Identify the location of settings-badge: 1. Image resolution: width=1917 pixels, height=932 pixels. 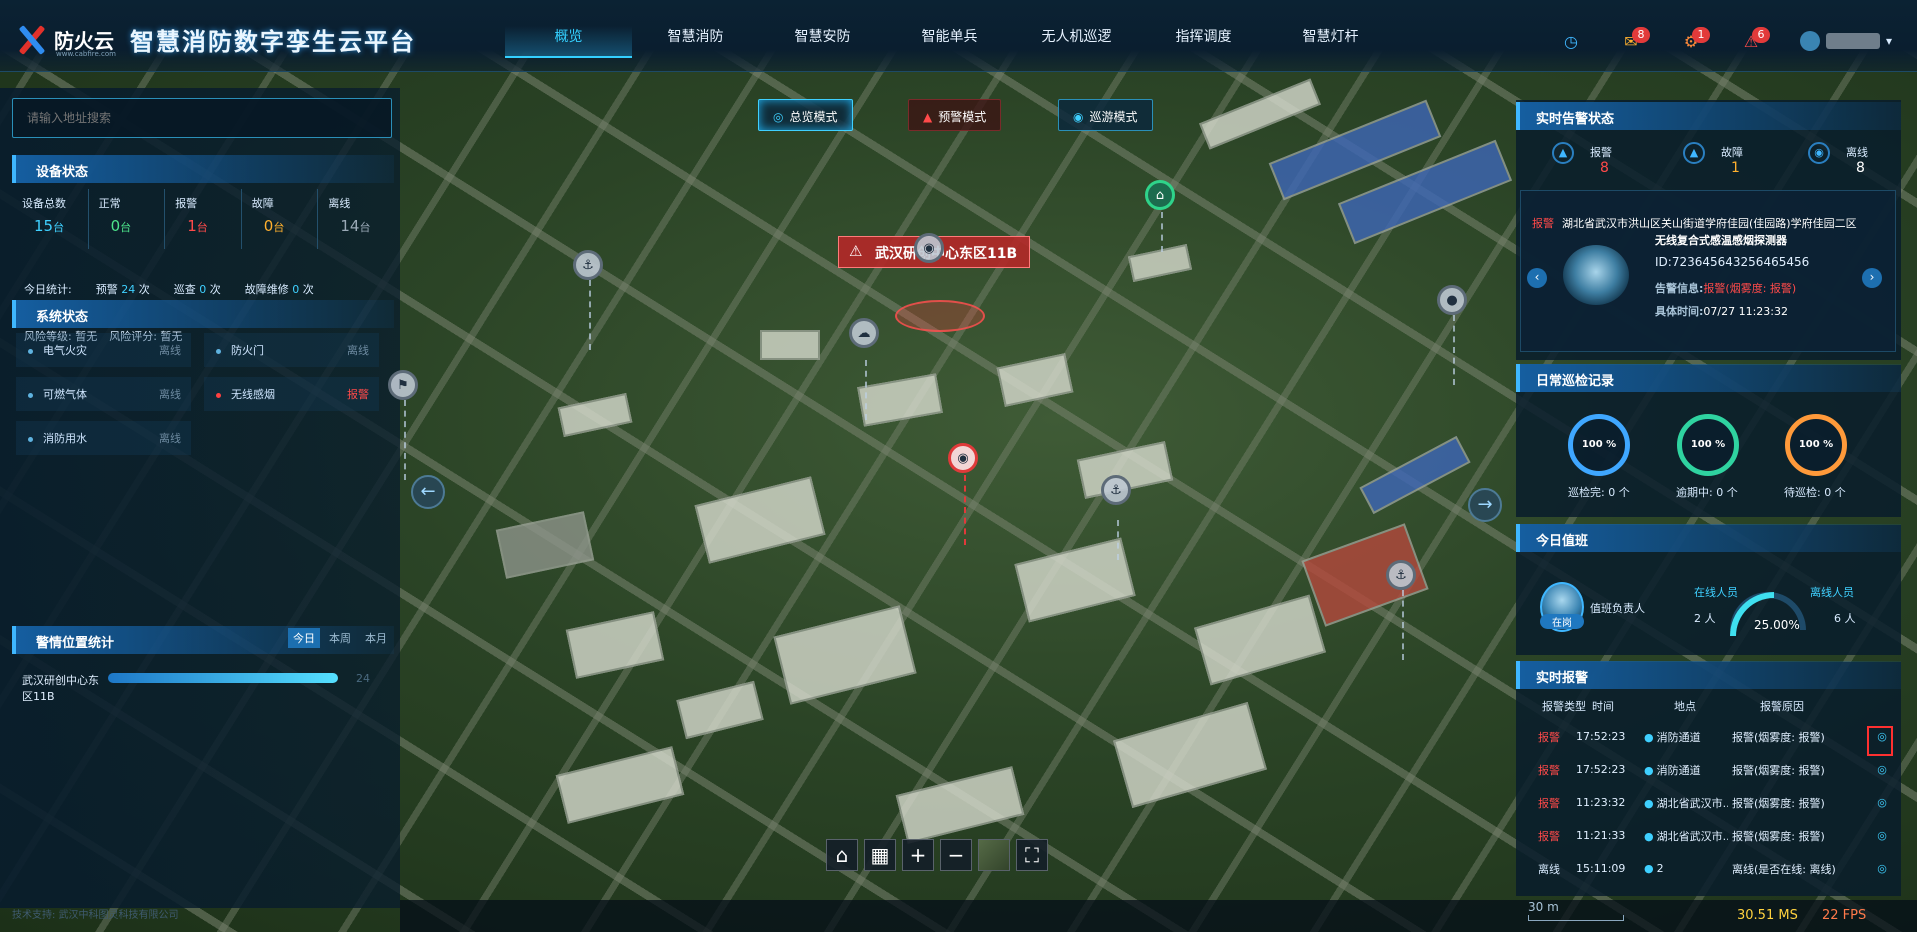
(1701, 35).